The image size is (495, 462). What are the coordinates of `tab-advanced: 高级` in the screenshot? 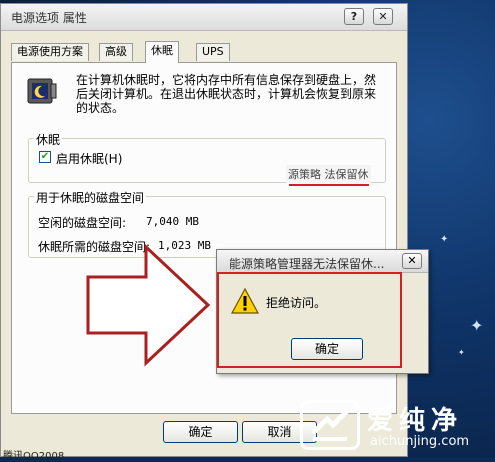 It's located at (116, 52).